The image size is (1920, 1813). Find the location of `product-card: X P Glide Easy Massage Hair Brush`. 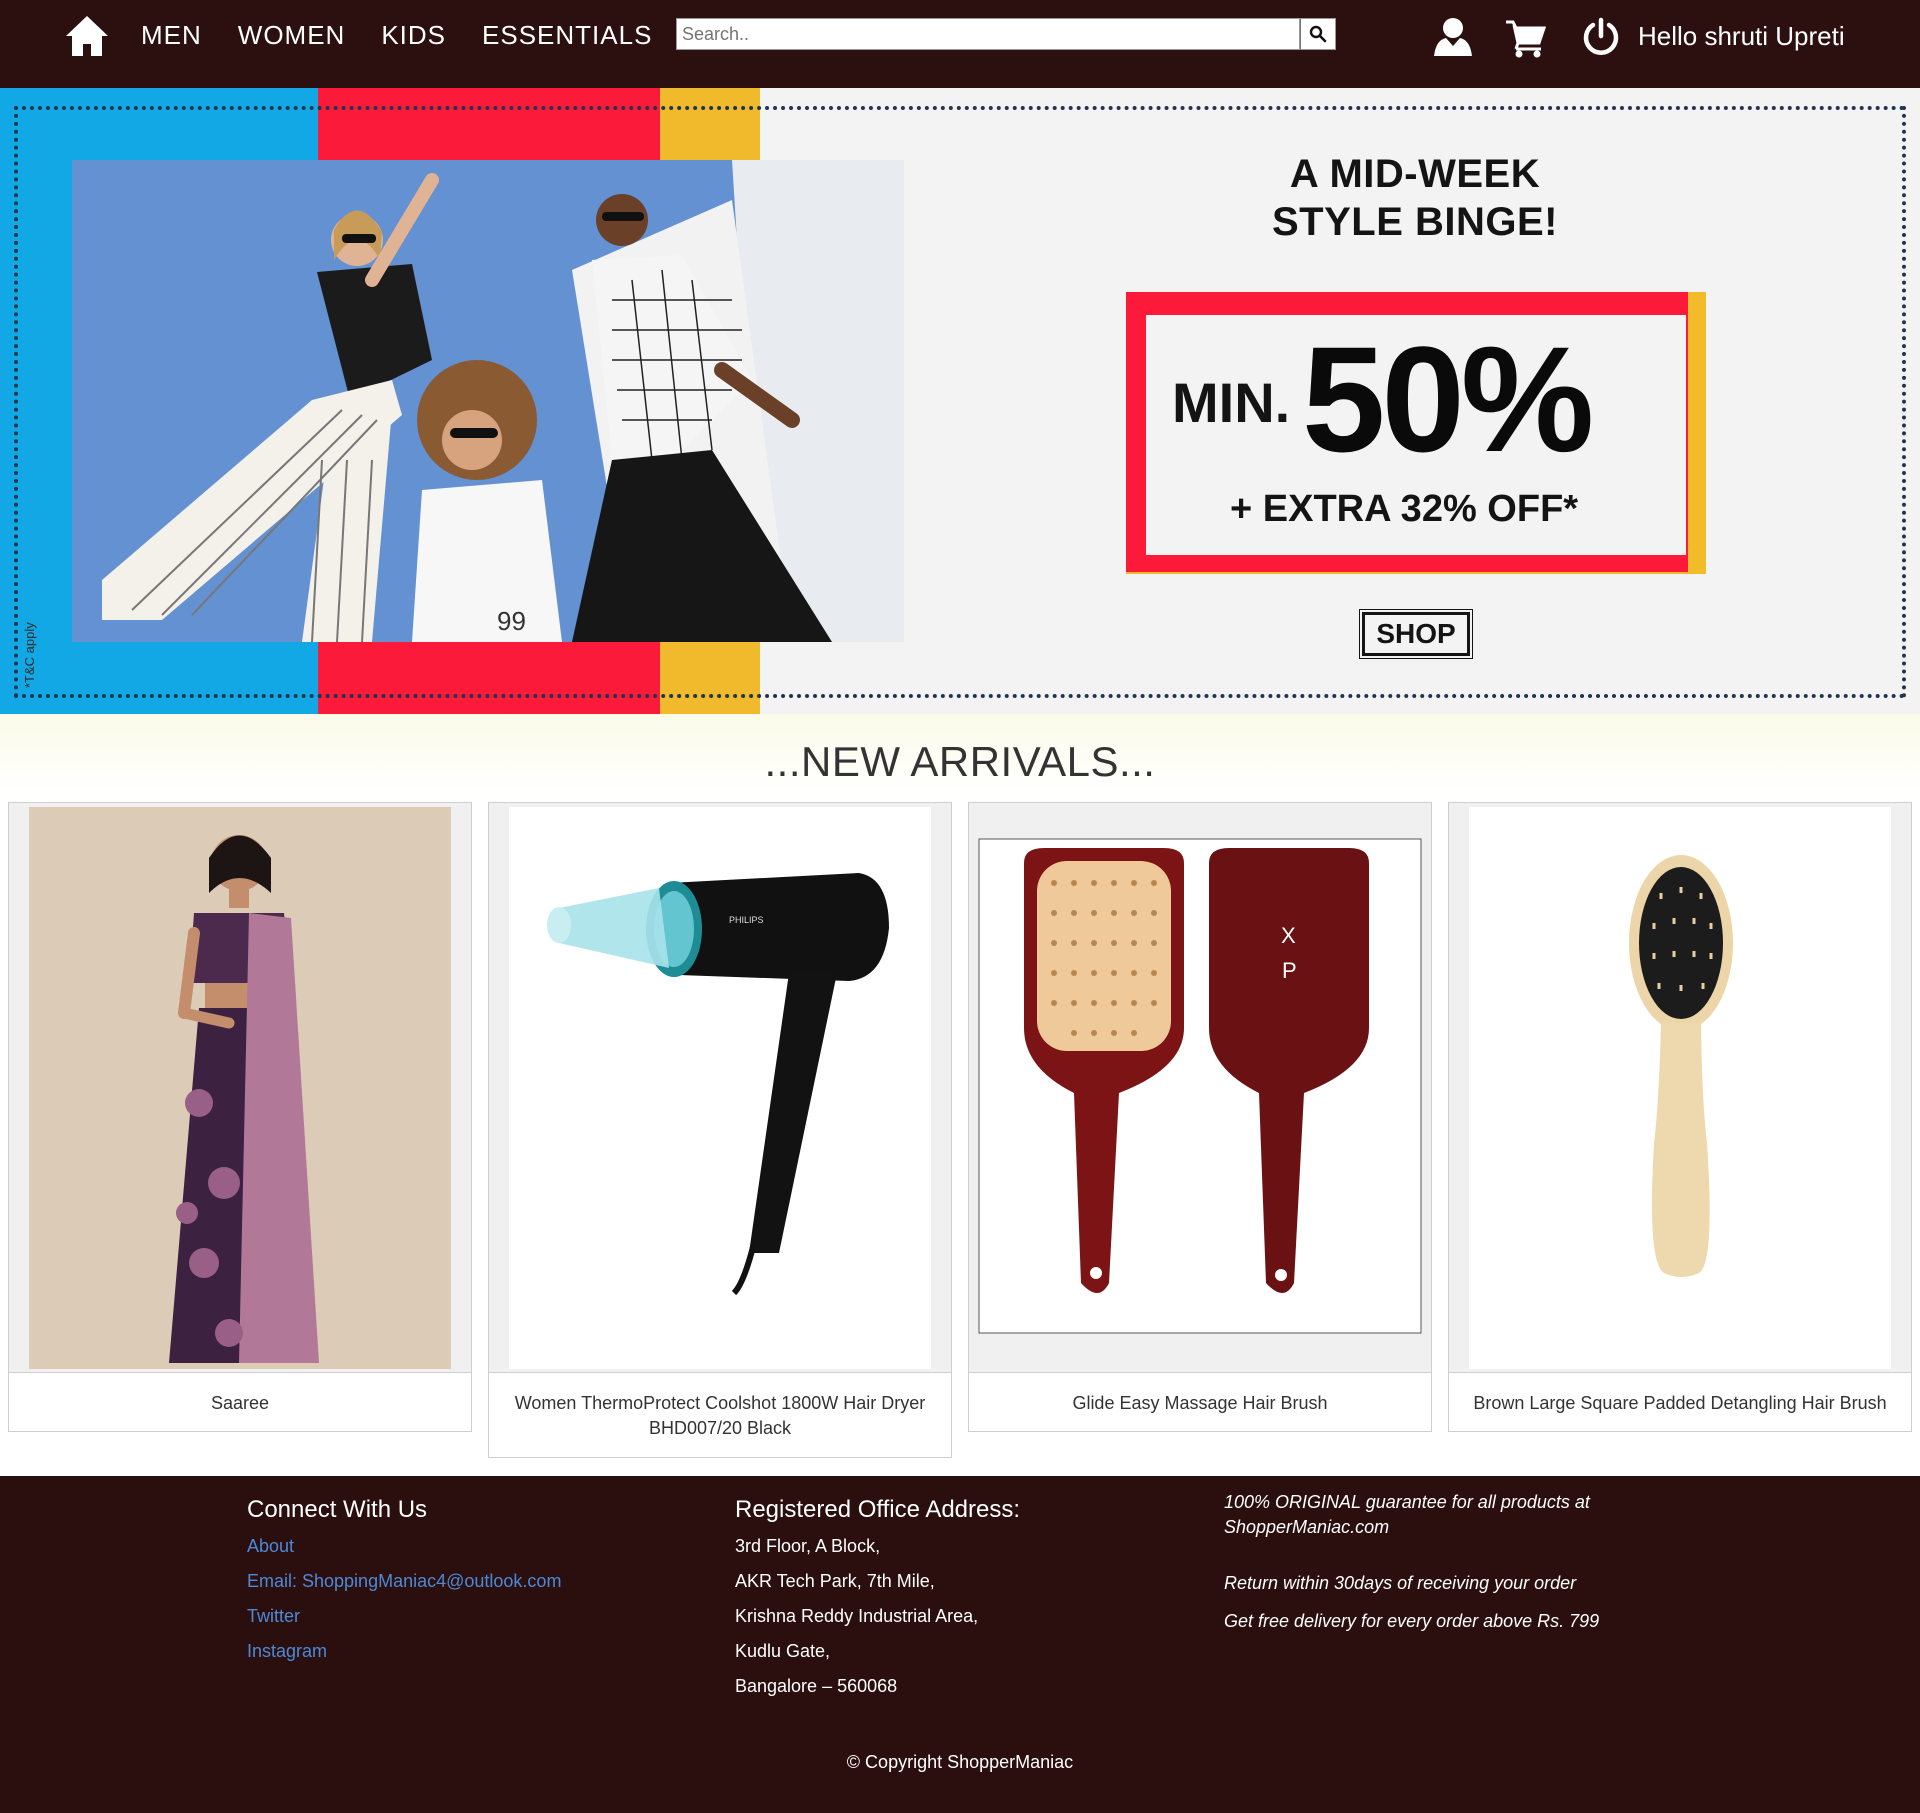

product-card: X P Glide Easy Massage Hair Brush is located at coordinates (1200, 1117).